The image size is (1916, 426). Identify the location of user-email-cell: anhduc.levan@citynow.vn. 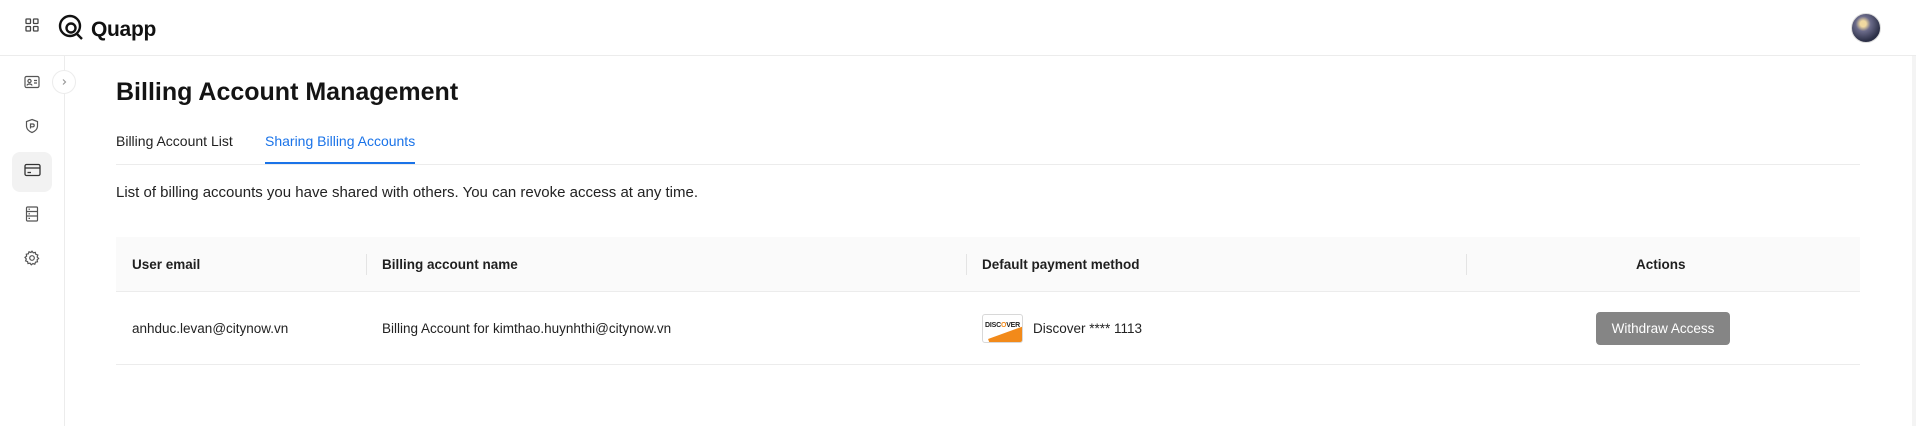
(210, 328).